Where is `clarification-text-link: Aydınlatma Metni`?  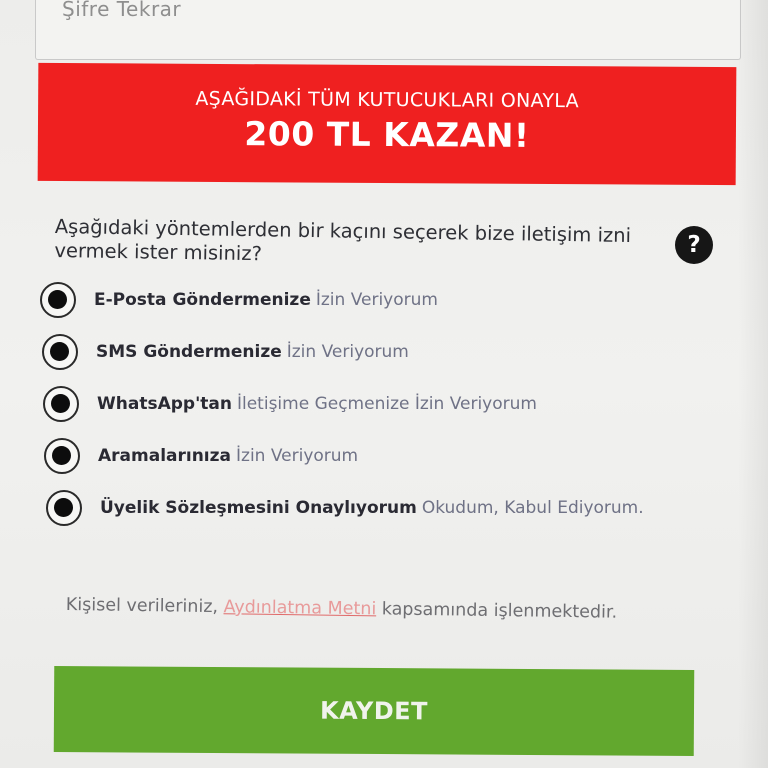 clarification-text-link: Aydınlatma Metni is located at coordinates (299, 608).